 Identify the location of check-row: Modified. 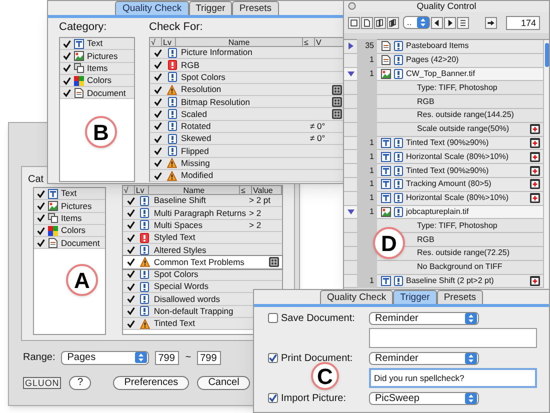
(247, 176).